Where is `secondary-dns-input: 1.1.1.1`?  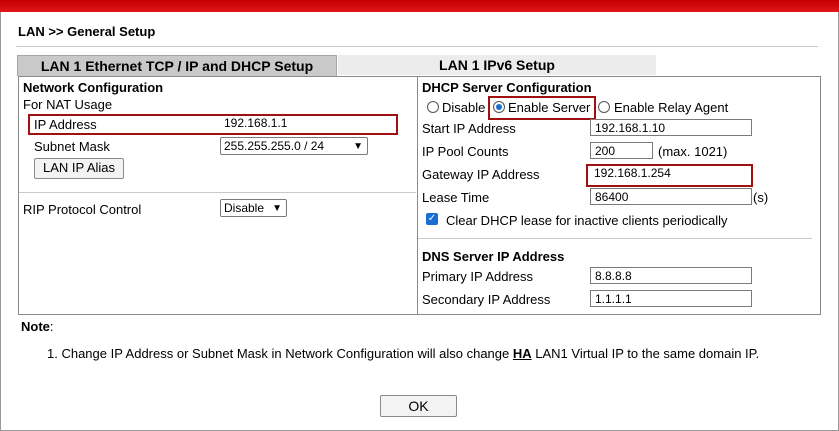
secondary-dns-input: 1.1.1.1 is located at coordinates (671, 298).